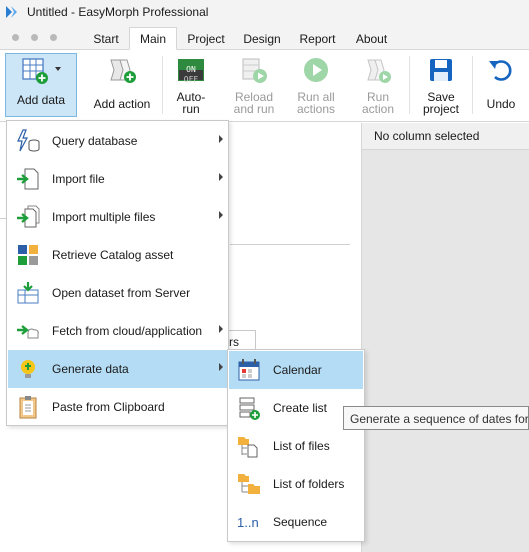  I want to click on auto-run-off-badge: OFF, so click(191, 79).